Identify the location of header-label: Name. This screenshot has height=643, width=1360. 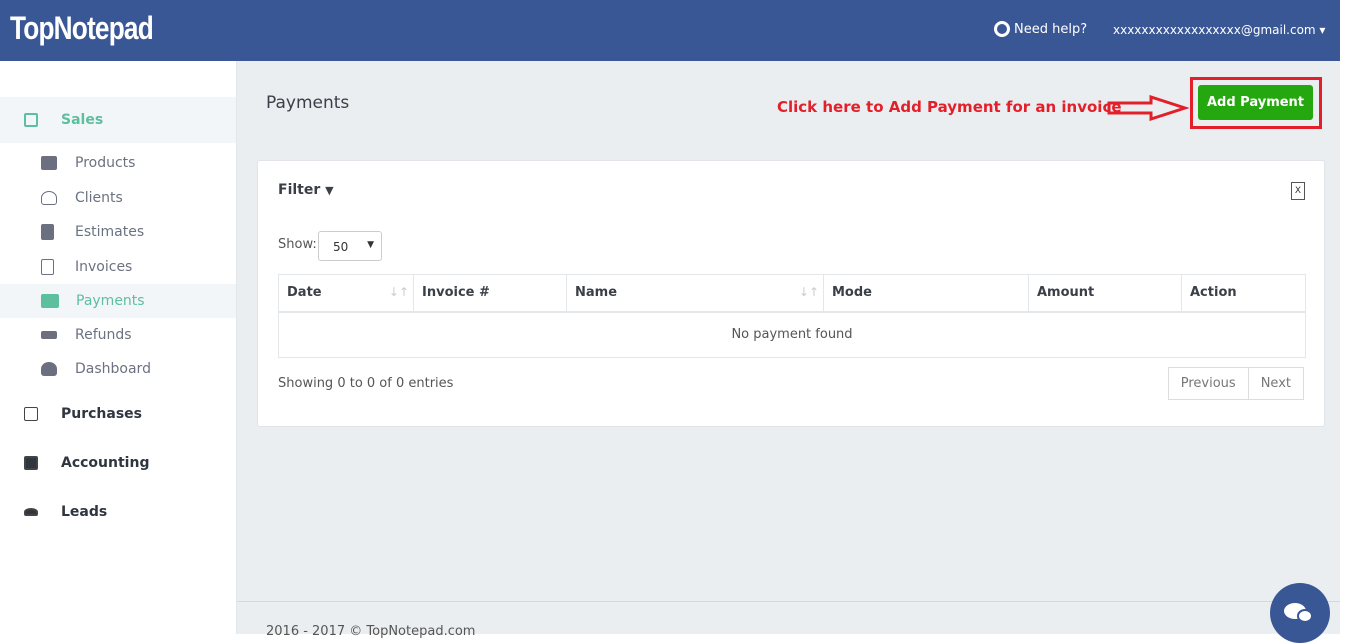
(596, 293).